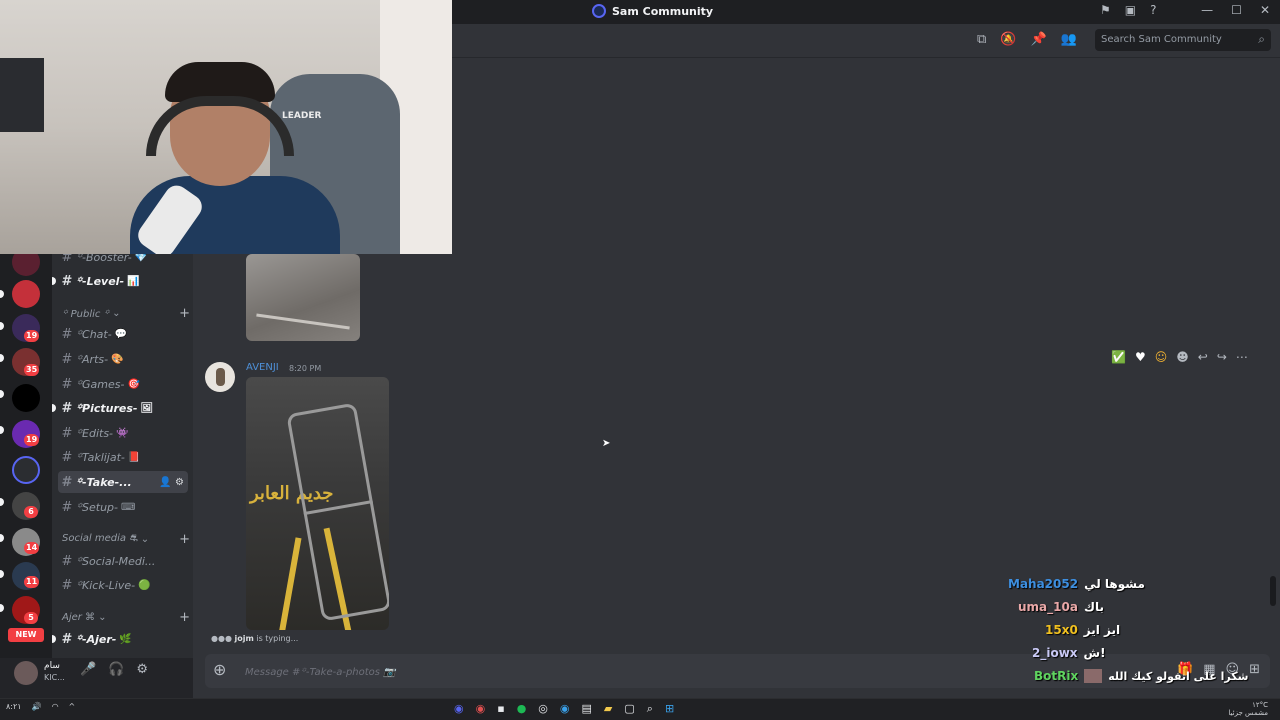 The image size is (1280, 720). I want to click on overlay-chat-text: ايز ايز, so click(1102, 630).